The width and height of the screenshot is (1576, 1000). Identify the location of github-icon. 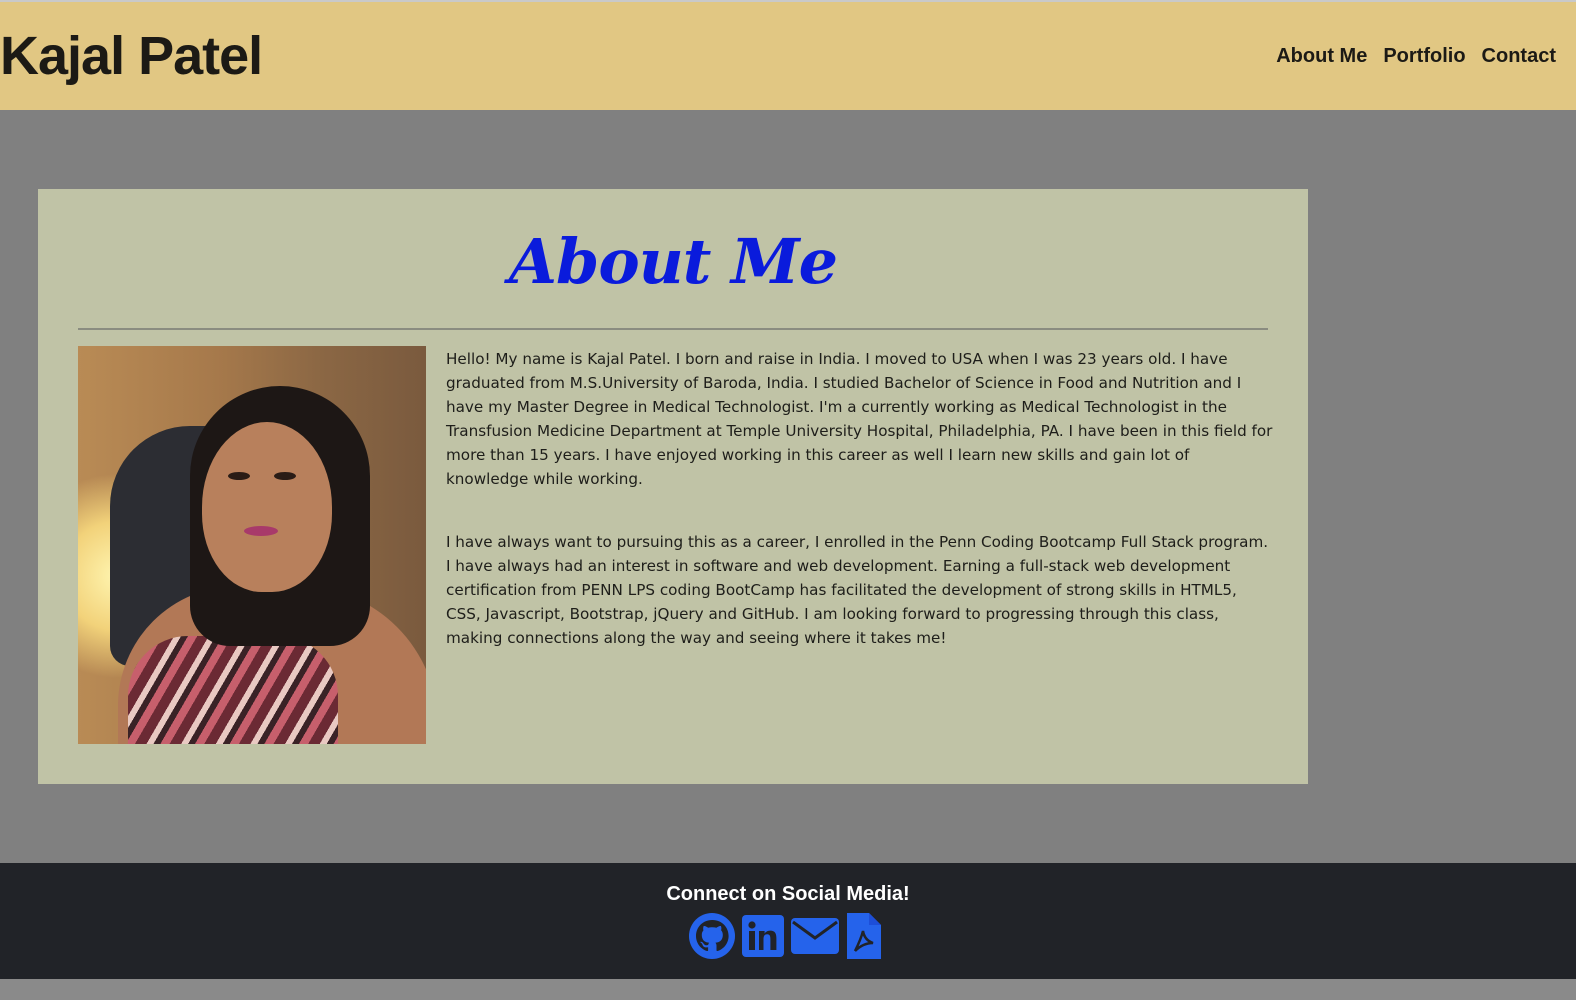
(712, 938).